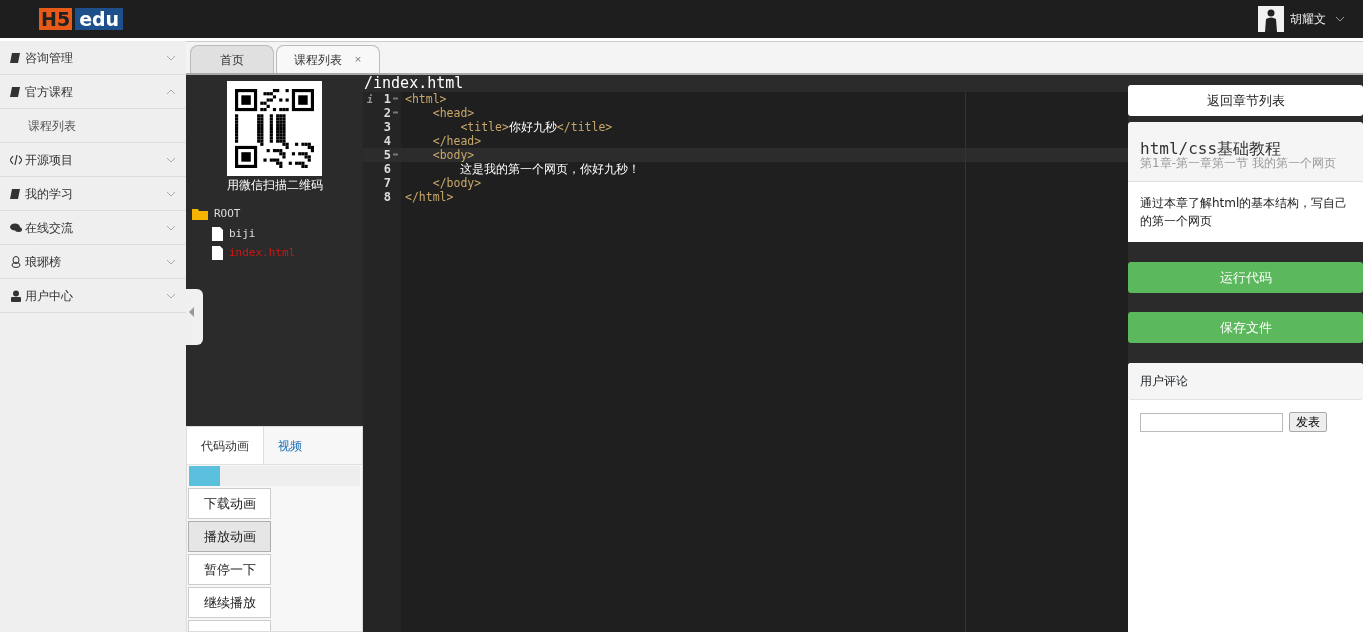 This screenshot has width=1363, height=635. Describe the element at coordinates (387, 113) in the screenshot. I see `line-number: 2` at that location.